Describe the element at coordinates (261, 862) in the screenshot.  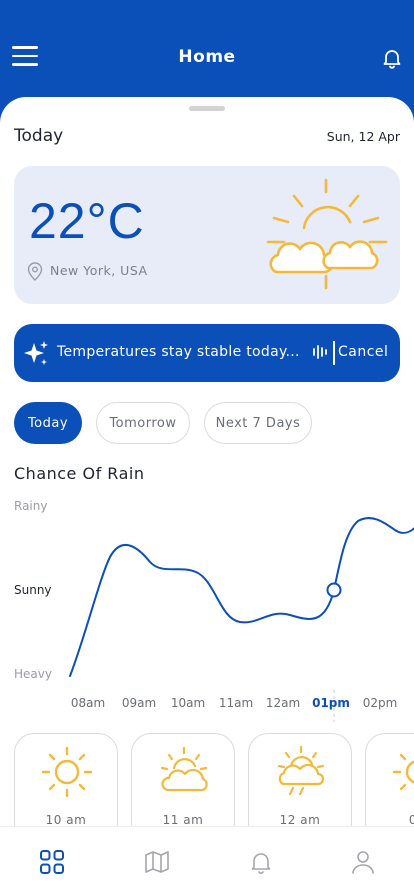
I see `bell-icon` at that location.